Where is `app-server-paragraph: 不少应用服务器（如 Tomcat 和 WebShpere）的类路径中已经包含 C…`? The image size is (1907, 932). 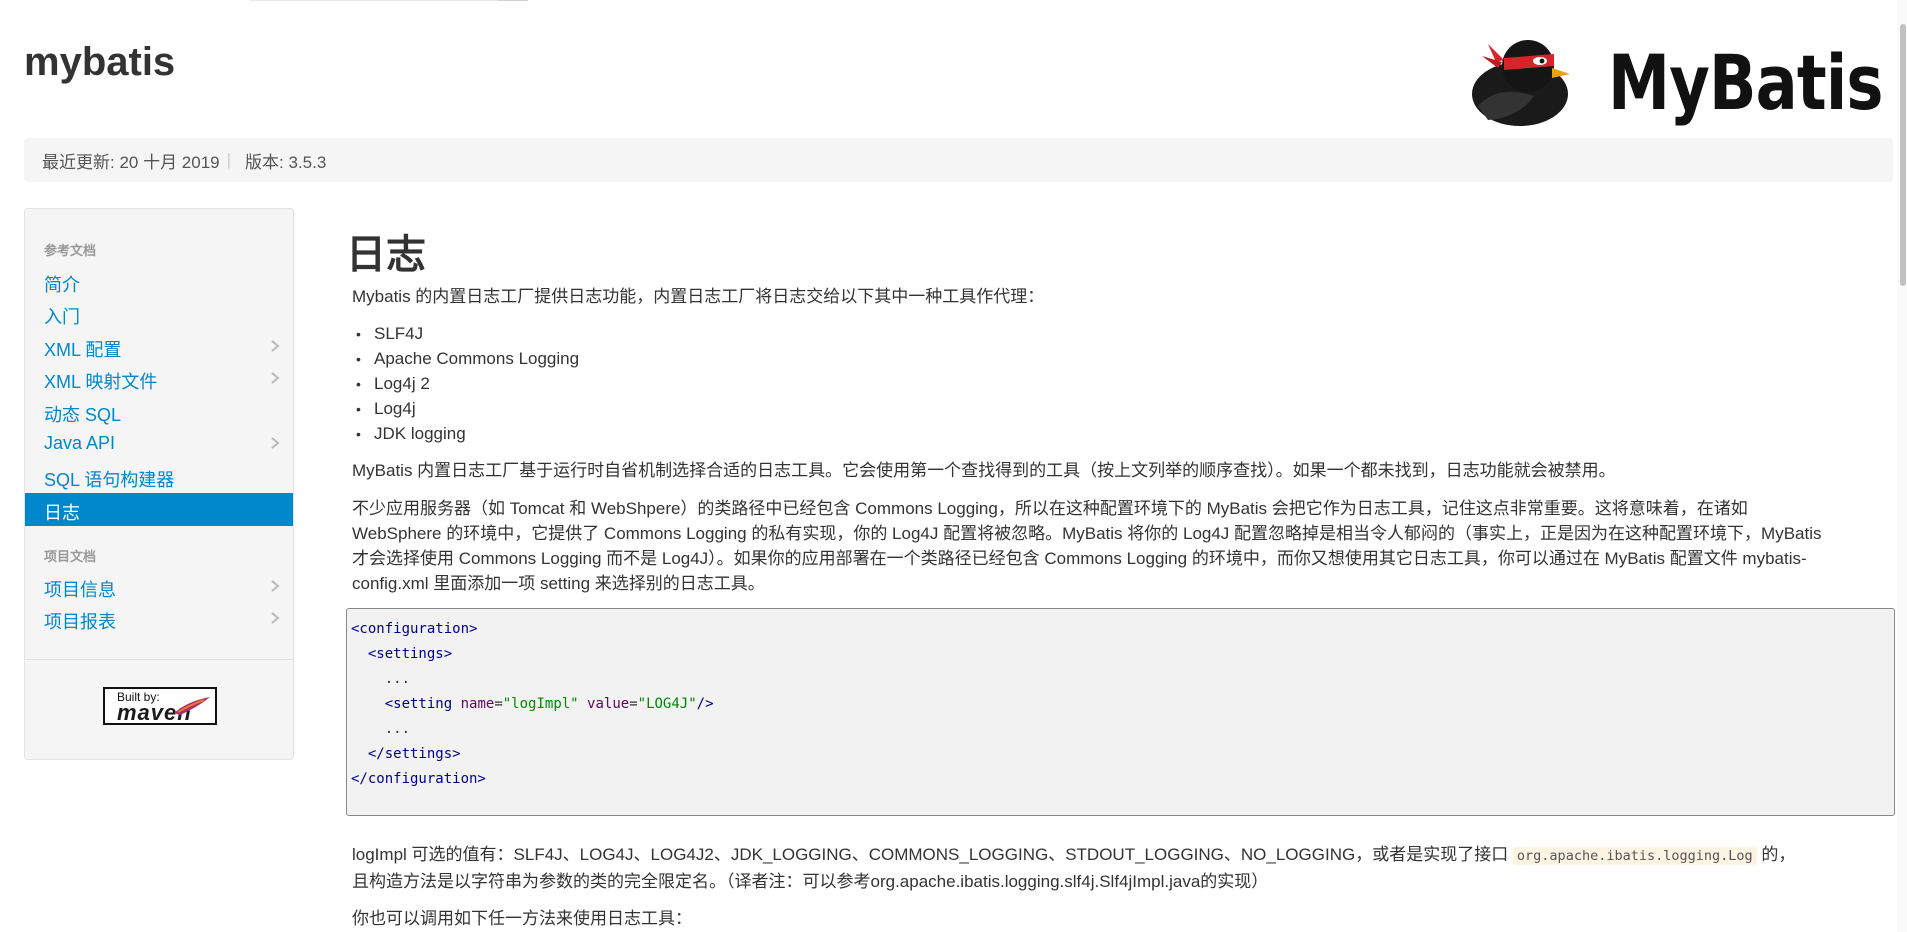 app-server-paragraph: 不少应用服务器（如 Tomcat 和 WebShpere）的类路径中已经包含 C… is located at coordinates (1087, 546).